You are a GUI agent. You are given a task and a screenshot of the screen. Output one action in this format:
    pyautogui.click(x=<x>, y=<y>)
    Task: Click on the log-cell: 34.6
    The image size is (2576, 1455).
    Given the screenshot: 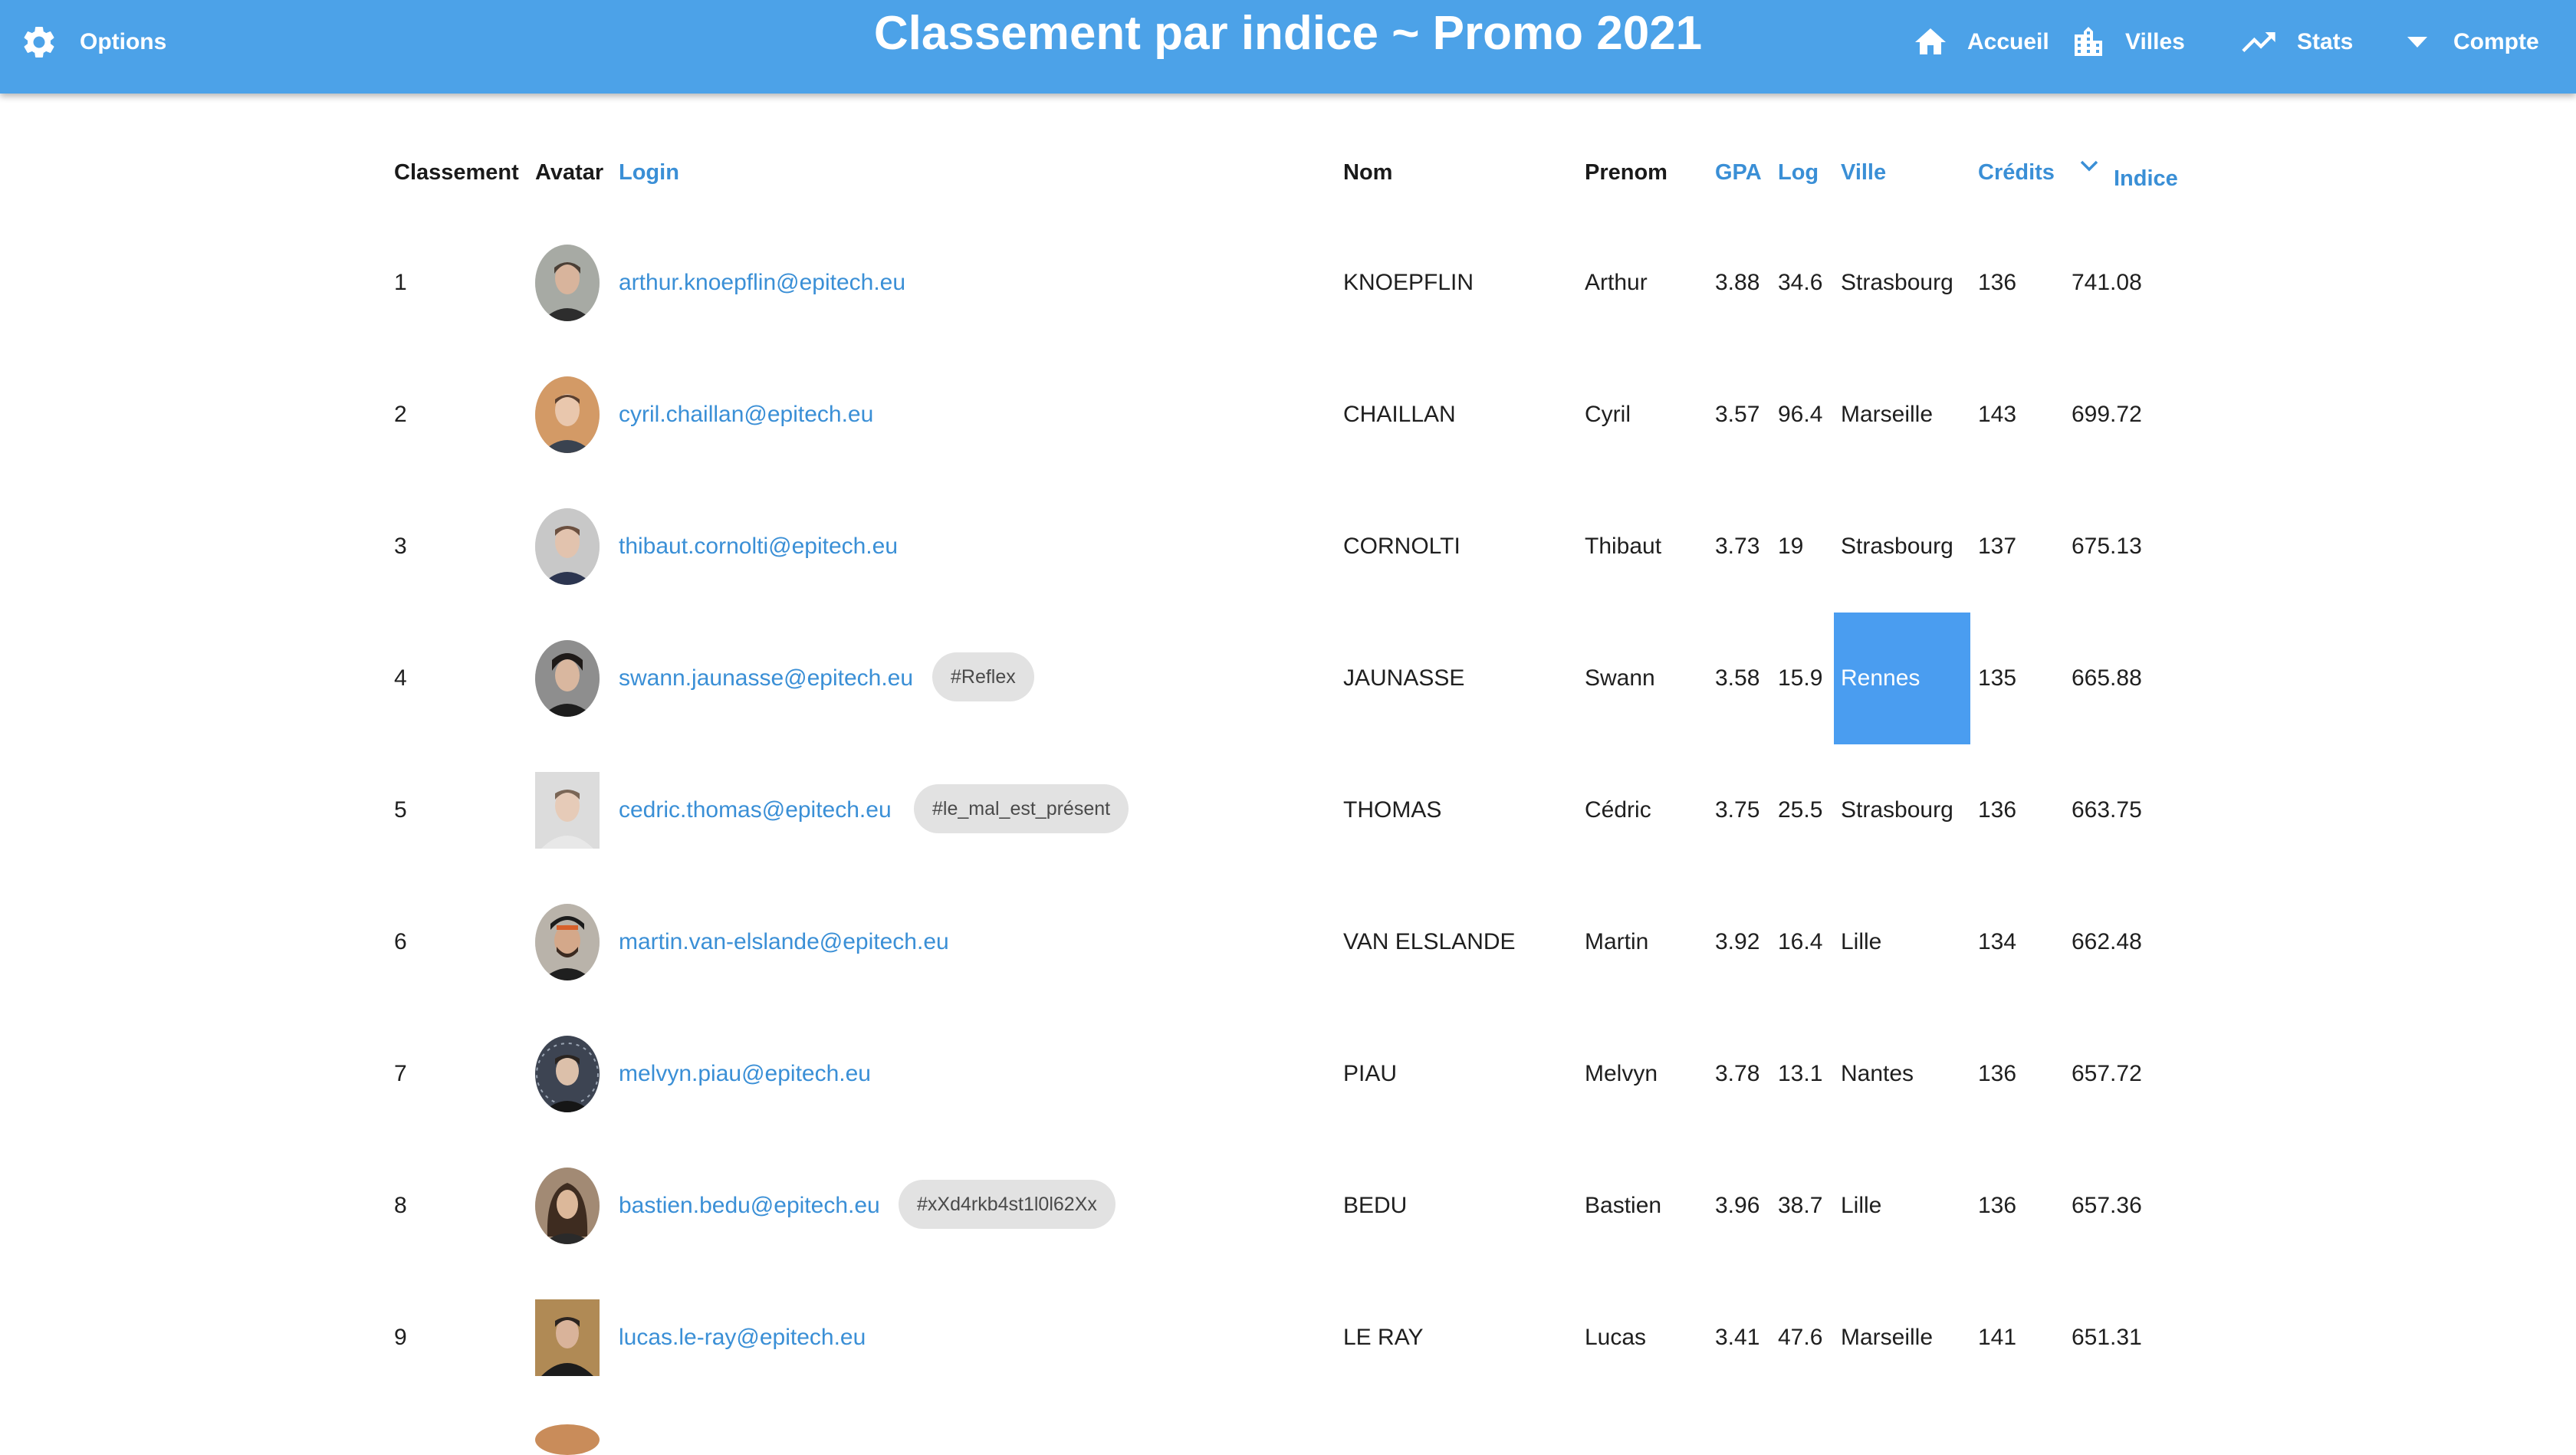 What is the action you would take?
    pyautogui.click(x=1801, y=282)
    